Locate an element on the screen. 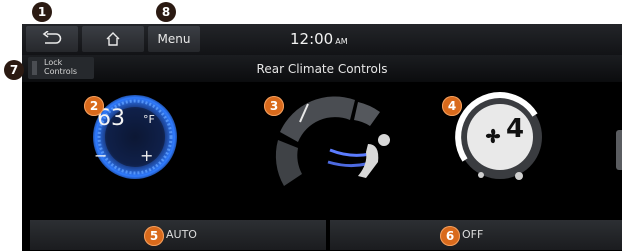 Image resolution: width=622 pixels, height=251 pixels. callout-menu: 8 is located at coordinates (166, 12).